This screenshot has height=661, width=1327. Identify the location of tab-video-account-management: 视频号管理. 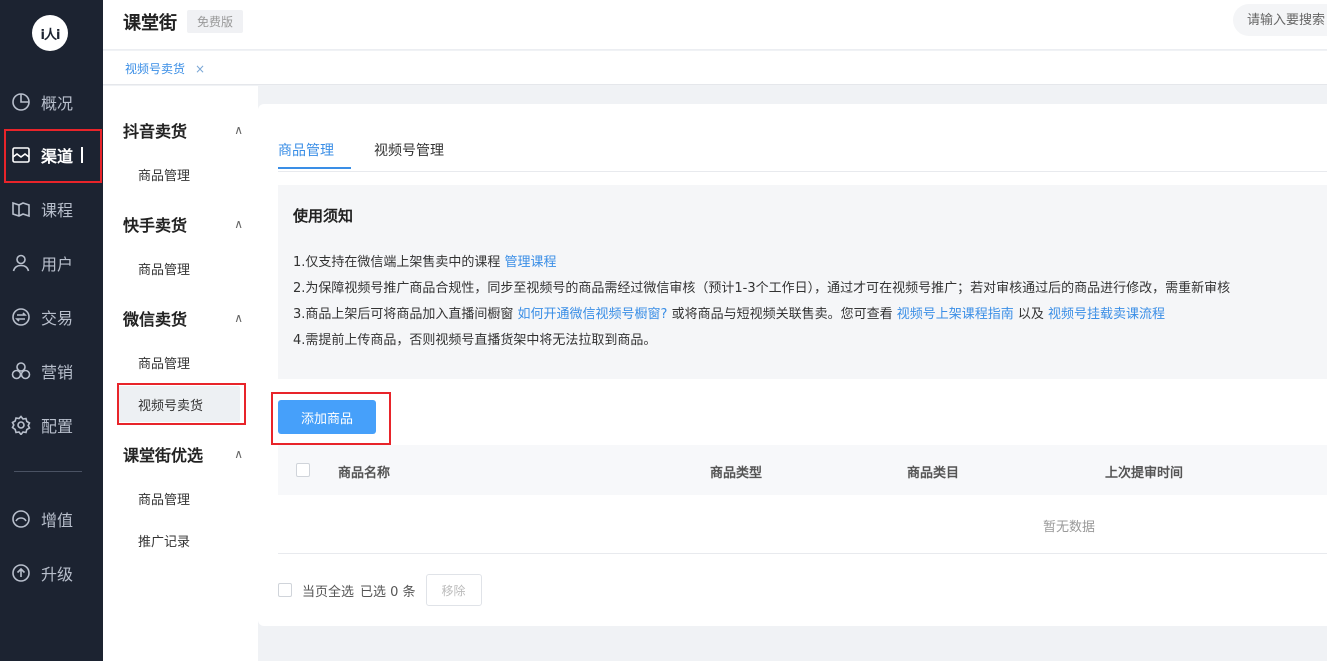
(409, 150).